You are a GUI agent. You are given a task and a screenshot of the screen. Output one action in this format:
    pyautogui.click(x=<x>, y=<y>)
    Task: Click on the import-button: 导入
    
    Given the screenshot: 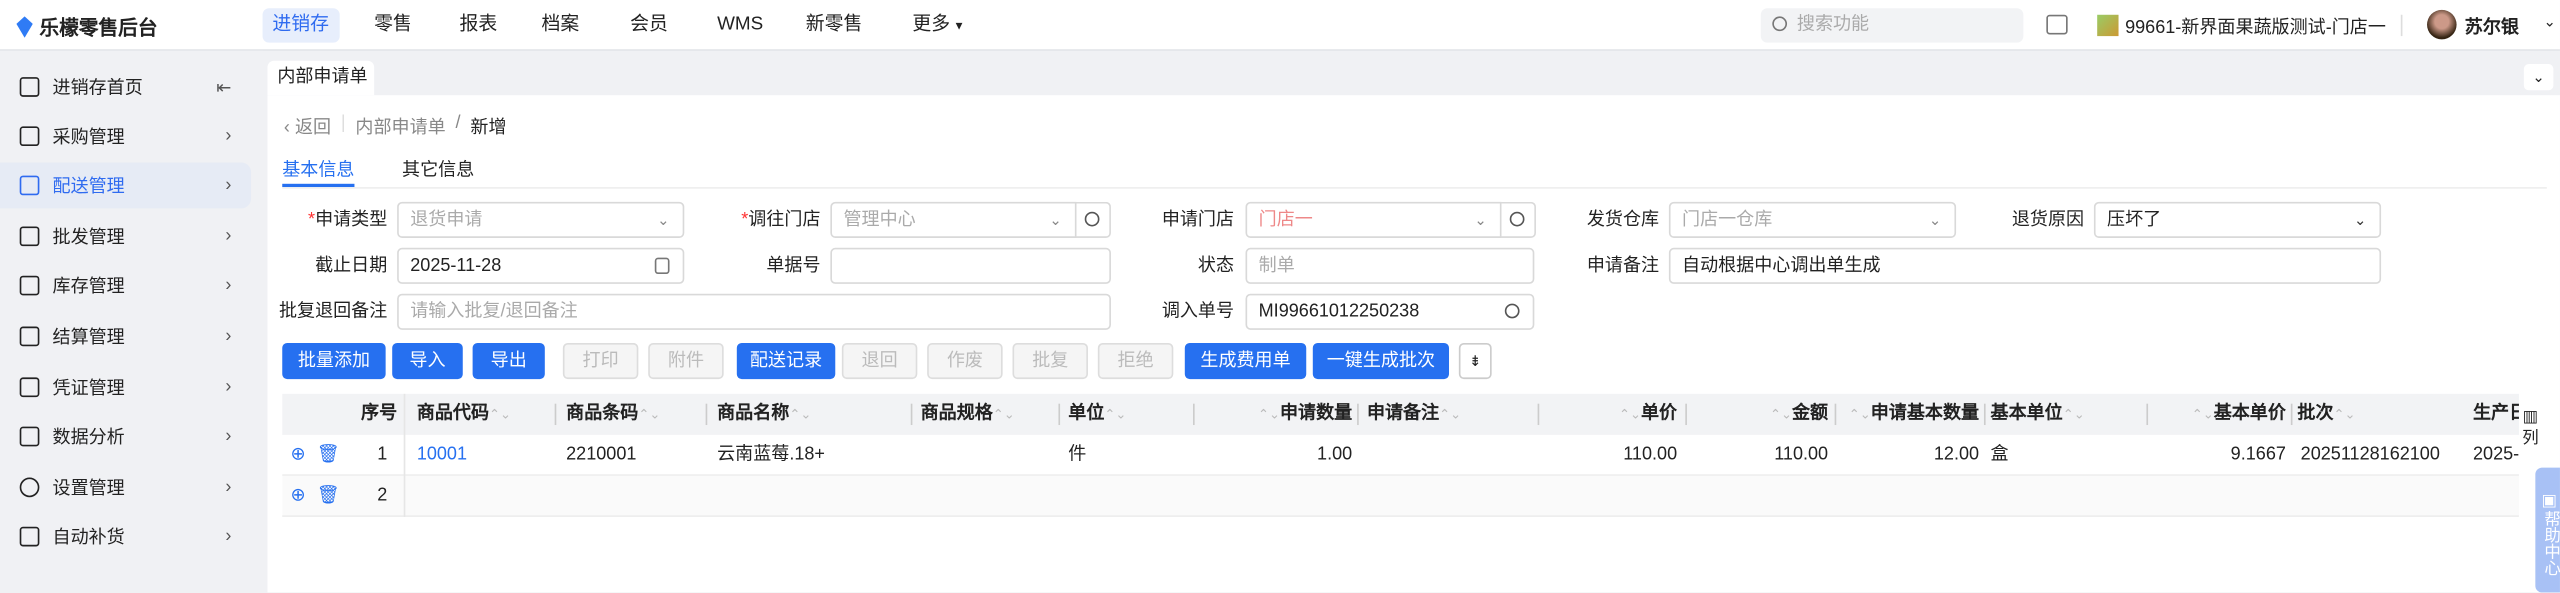 What is the action you would take?
    pyautogui.click(x=427, y=361)
    